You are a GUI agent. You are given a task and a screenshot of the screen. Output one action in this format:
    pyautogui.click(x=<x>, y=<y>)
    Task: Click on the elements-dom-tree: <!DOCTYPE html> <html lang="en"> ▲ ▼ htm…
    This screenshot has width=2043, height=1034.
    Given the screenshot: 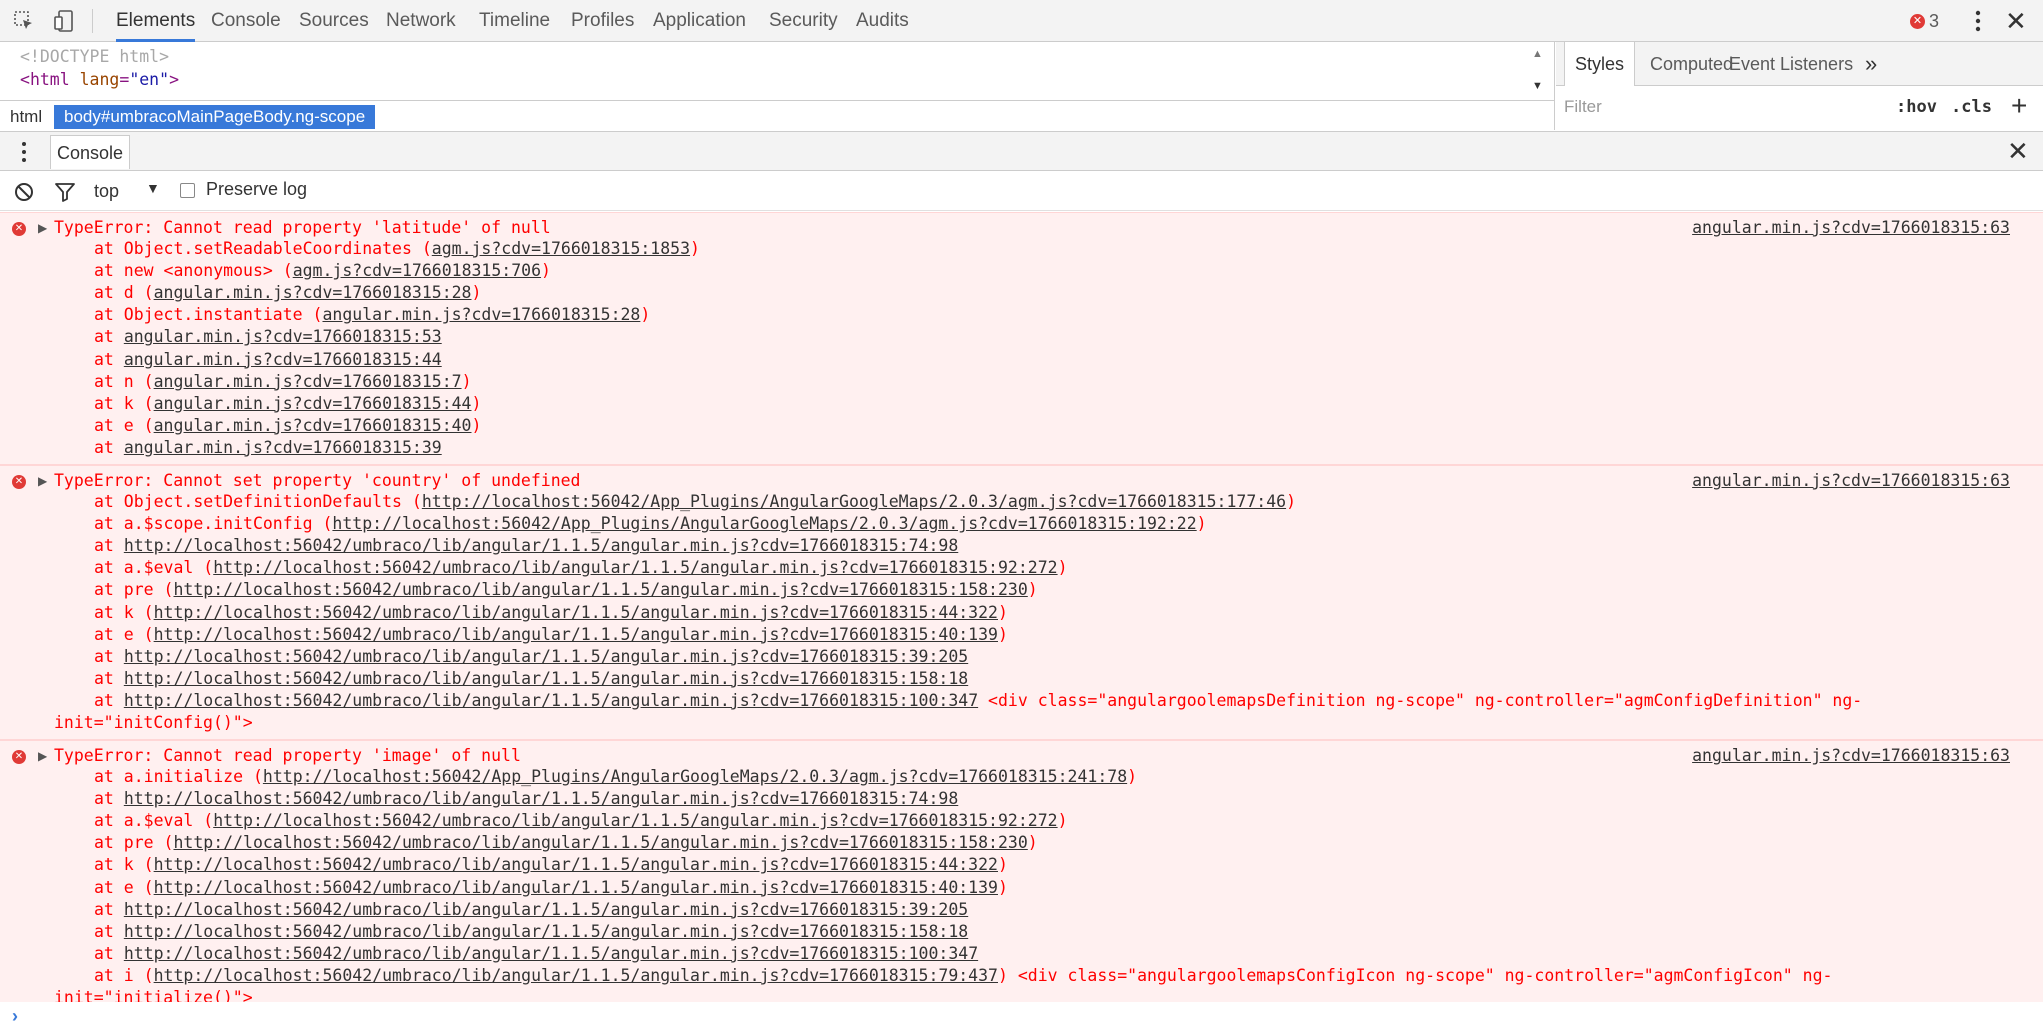 What is the action you would take?
    pyautogui.click(x=777, y=86)
    